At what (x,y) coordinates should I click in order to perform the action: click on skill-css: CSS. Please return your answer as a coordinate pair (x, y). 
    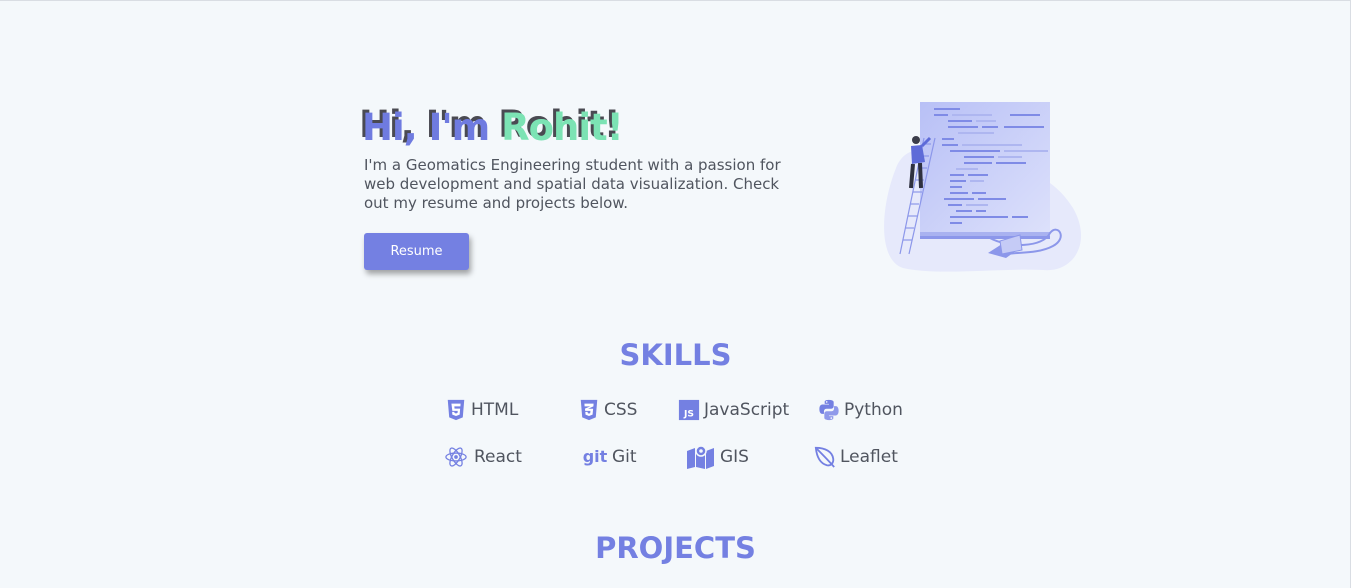
    Looking at the image, I should click on (607, 410).